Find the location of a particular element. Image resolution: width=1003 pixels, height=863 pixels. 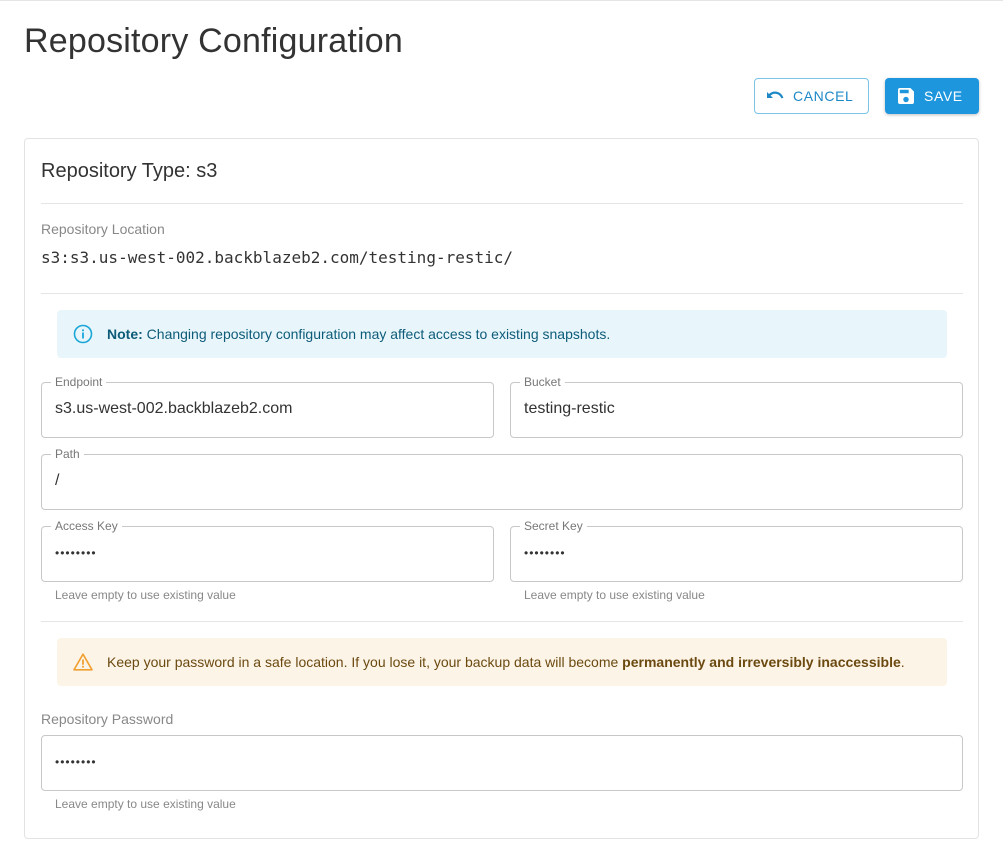

info-icon is located at coordinates (83, 334).